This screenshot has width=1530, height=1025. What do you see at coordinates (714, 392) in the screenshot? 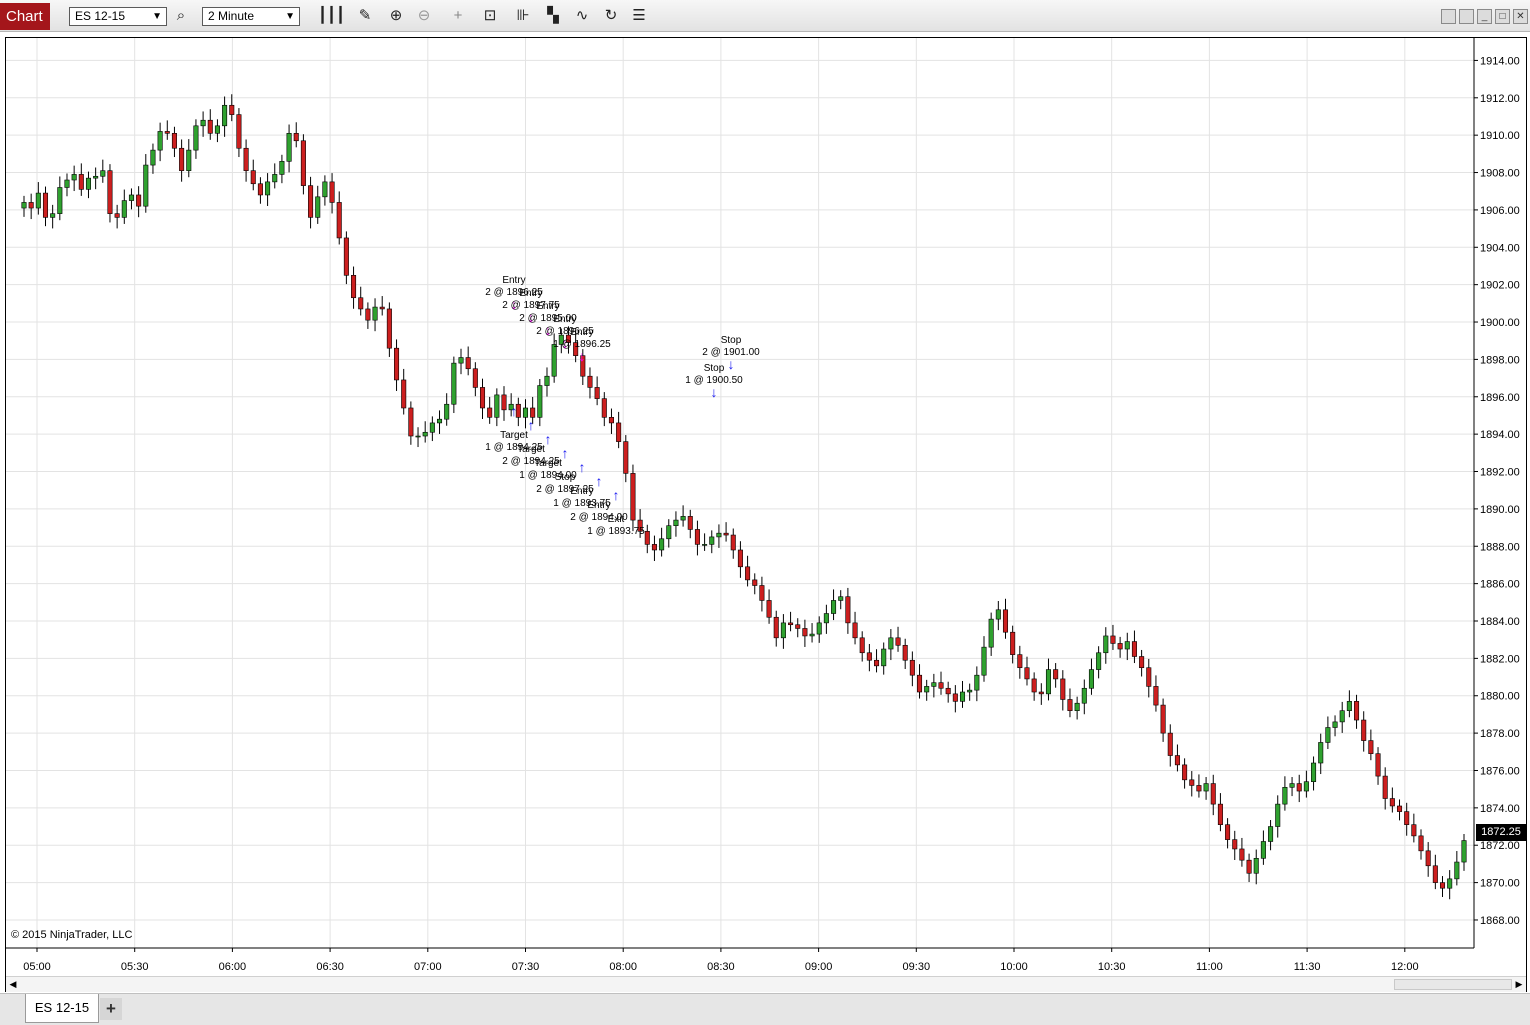
I see `sell-arrow-icon: ↓` at bounding box center [714, 392].